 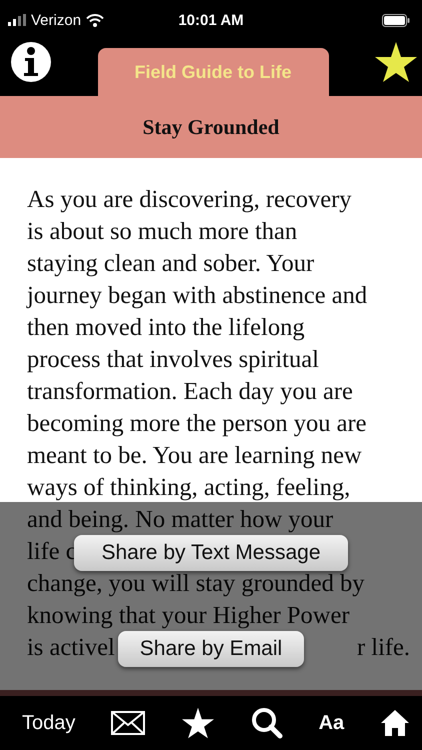 I want to click on wifi-icon, so click(x=95, y=20).